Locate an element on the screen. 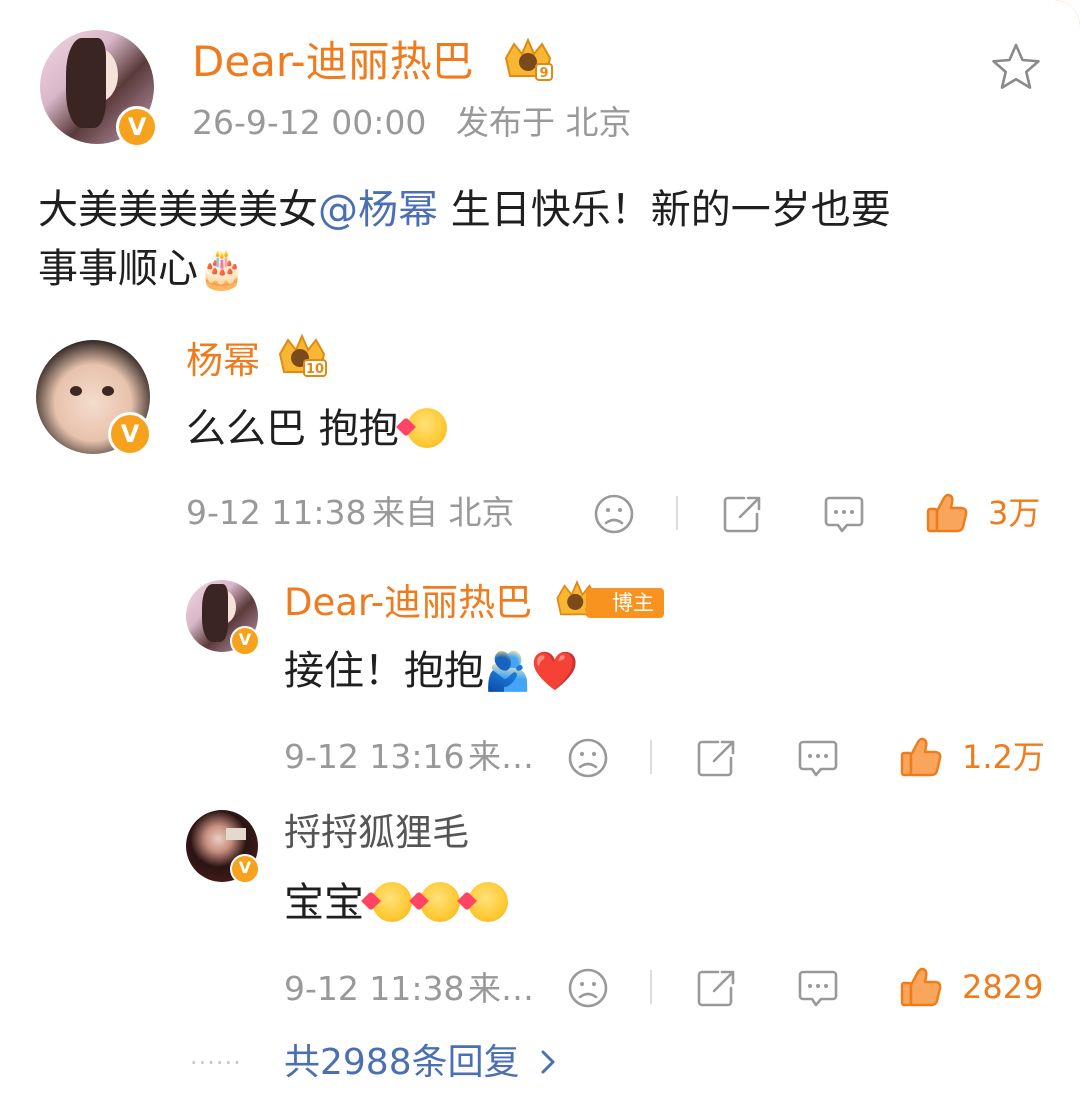 The image size is (1080, 1115). more-replies-label: 共2988条回复 is located at coordinates (402, 1062).